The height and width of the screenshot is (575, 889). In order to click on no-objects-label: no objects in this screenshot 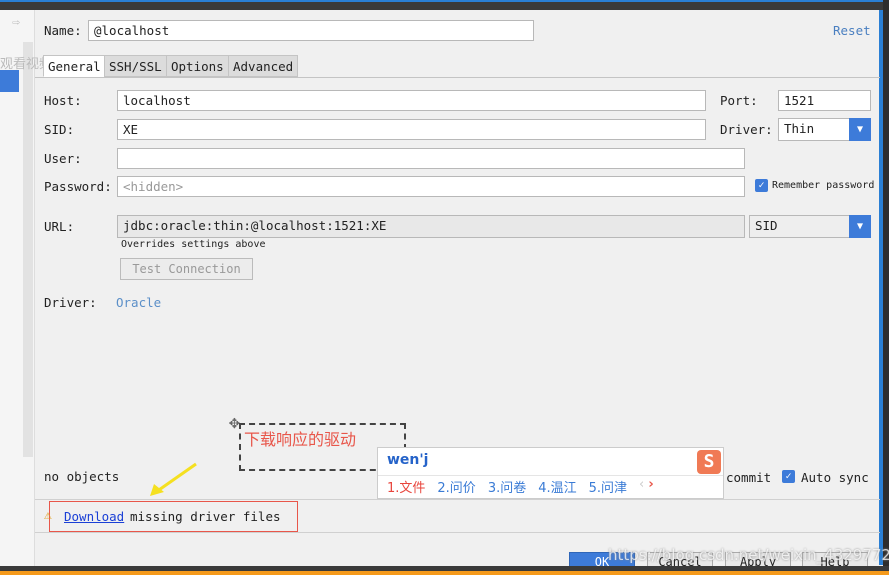, I will do `click(82, 476)`.